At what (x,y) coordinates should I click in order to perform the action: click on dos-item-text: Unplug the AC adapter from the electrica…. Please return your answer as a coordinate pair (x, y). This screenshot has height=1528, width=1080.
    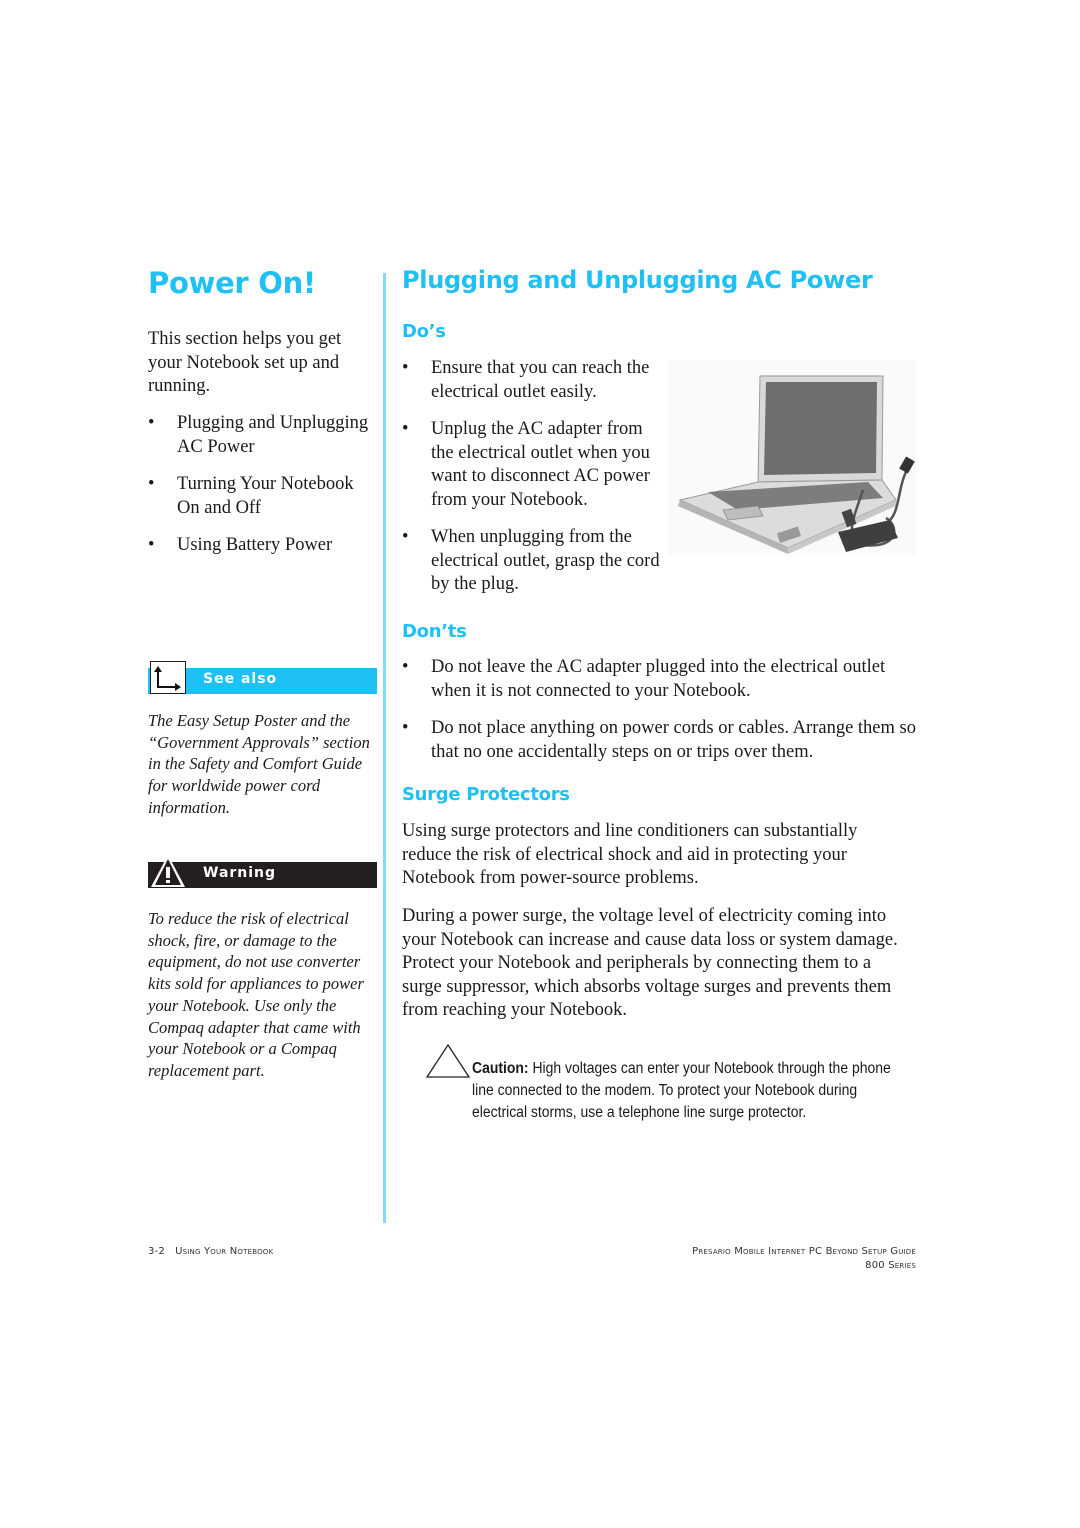
    Looking at the image, I should click on (540, 464).